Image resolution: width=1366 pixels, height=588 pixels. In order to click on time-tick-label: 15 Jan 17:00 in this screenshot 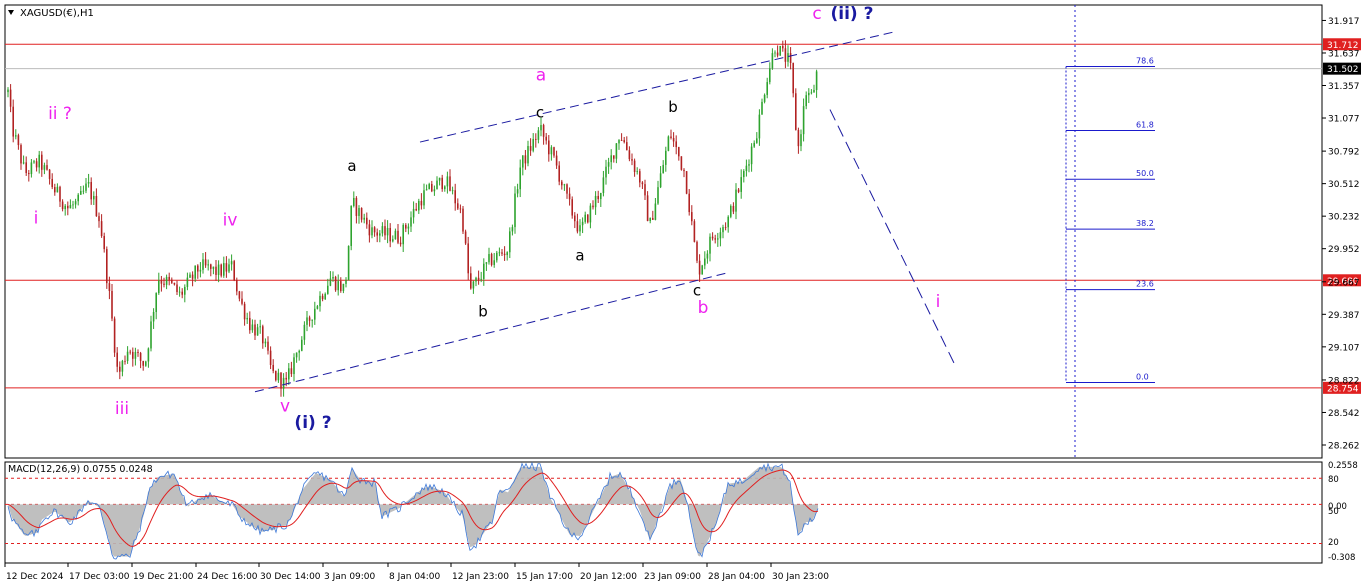, I will do `click(544, 577)`.